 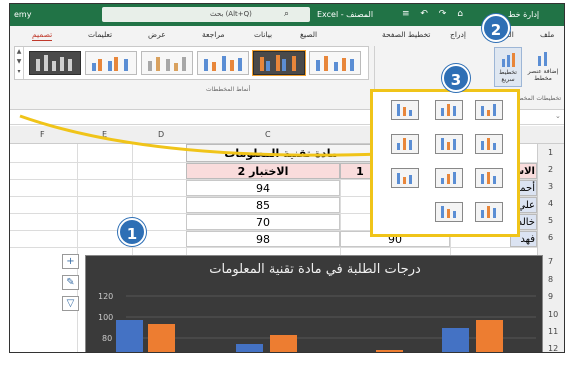 I want to click on tab-page-layout: تخطيط الصفحة, so click(x=406, y=34).